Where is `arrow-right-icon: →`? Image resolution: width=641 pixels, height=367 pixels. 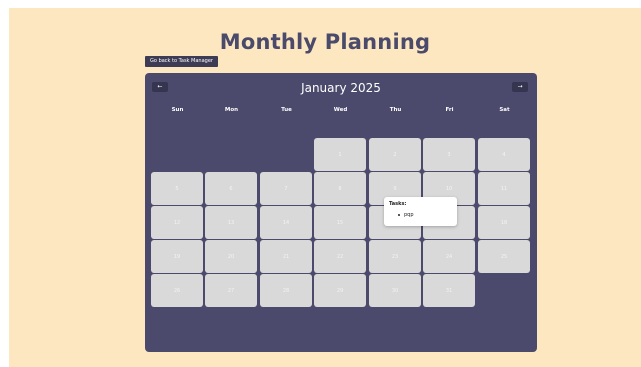 arrow-right-icon: → is located at coordinates (520, 86).